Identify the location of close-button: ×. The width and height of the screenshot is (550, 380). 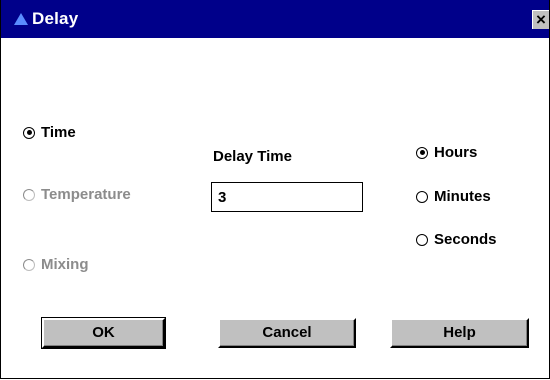
(540, 19).